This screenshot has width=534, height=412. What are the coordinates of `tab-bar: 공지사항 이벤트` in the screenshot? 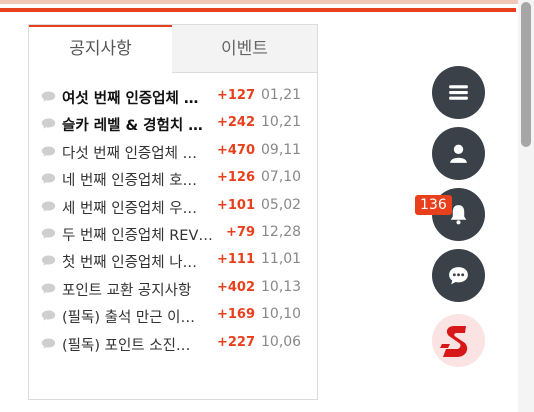 It's located at (173, 49).